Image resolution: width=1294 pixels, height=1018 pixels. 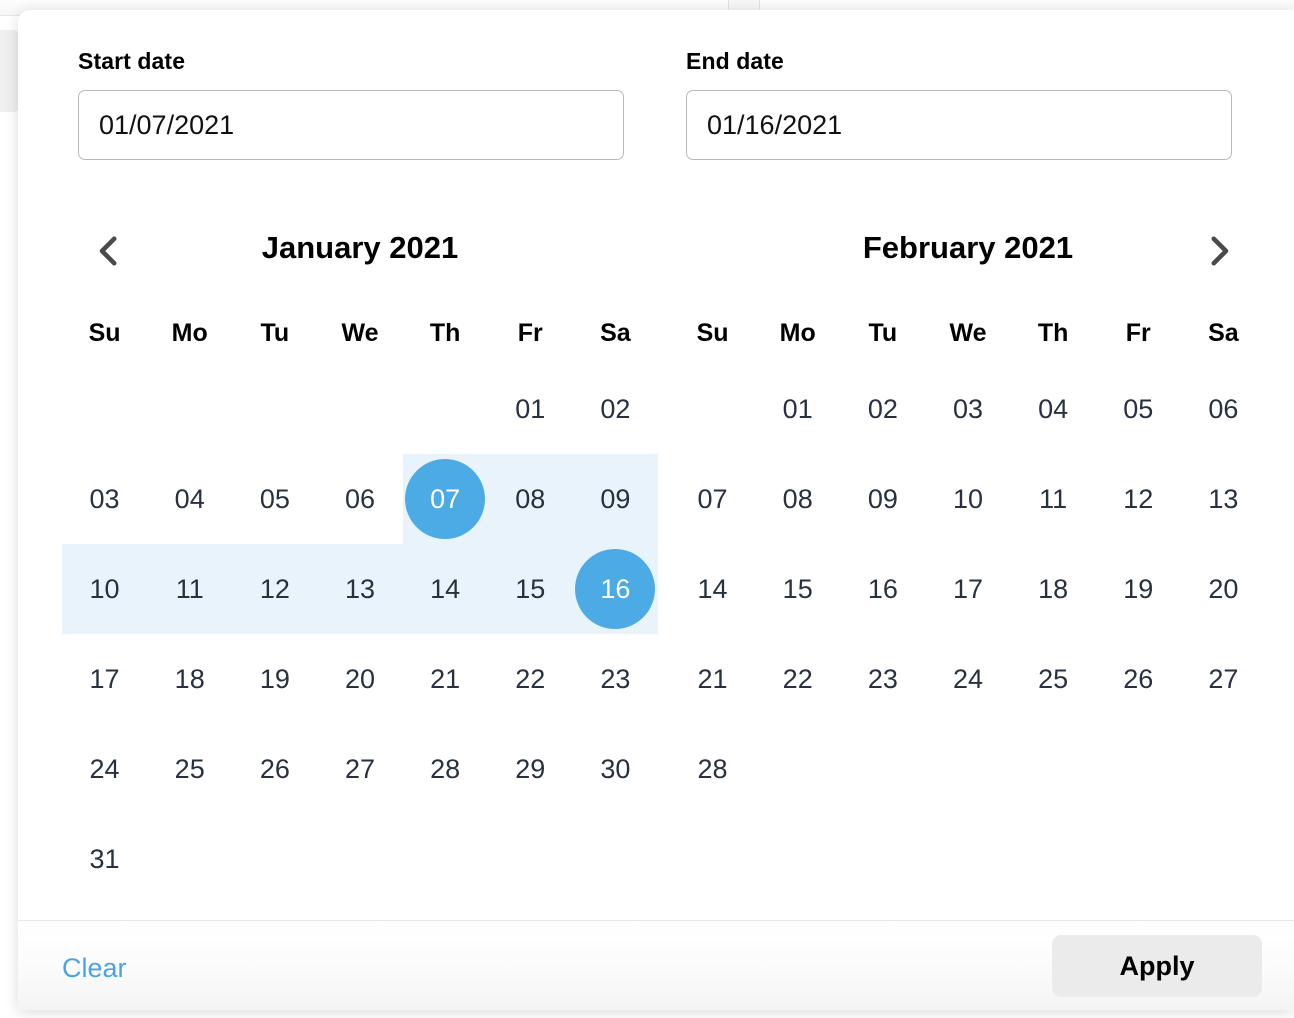 I want to click on day-label: 06, so click(x=1223, y=408).